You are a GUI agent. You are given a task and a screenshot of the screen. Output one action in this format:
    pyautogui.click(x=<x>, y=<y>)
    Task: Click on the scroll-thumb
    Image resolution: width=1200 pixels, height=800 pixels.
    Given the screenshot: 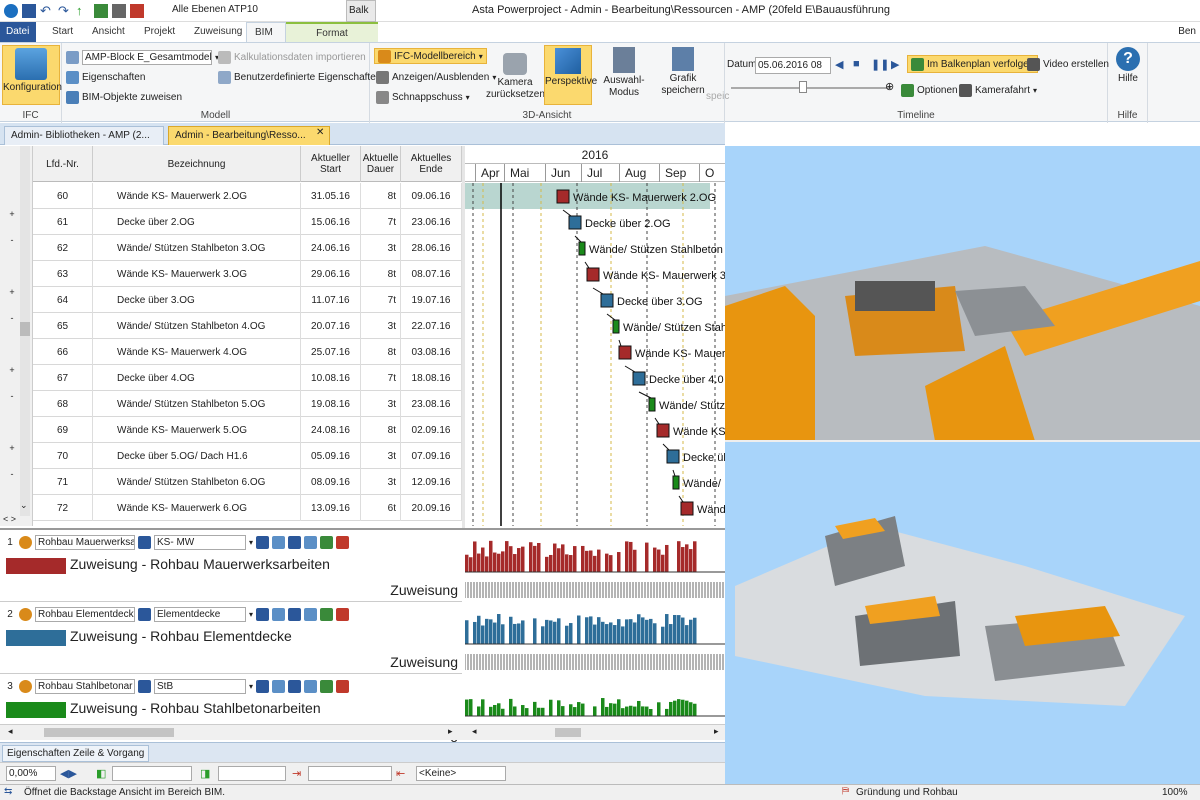 What is the action you would take?
    pyautogui.click(x=25, y=329)
    